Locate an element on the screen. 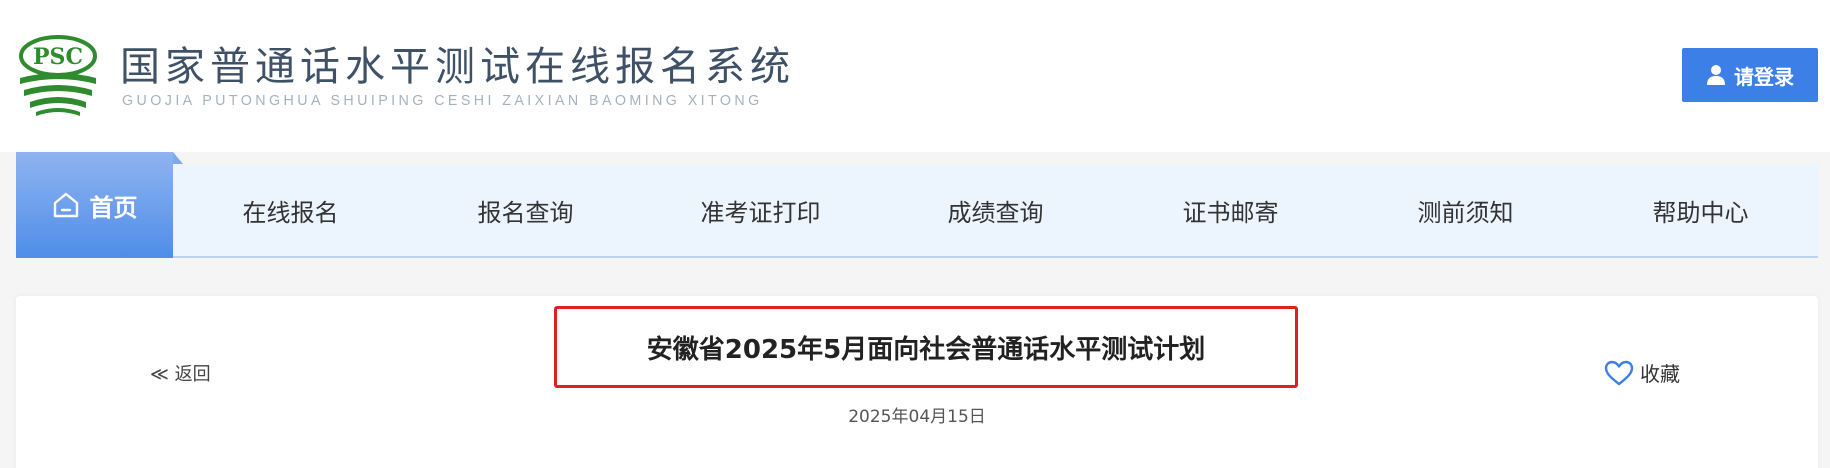 Image resolution: width=1830 pixels, height=468 pixels. user-icon is located at coordinates (1716, 75).